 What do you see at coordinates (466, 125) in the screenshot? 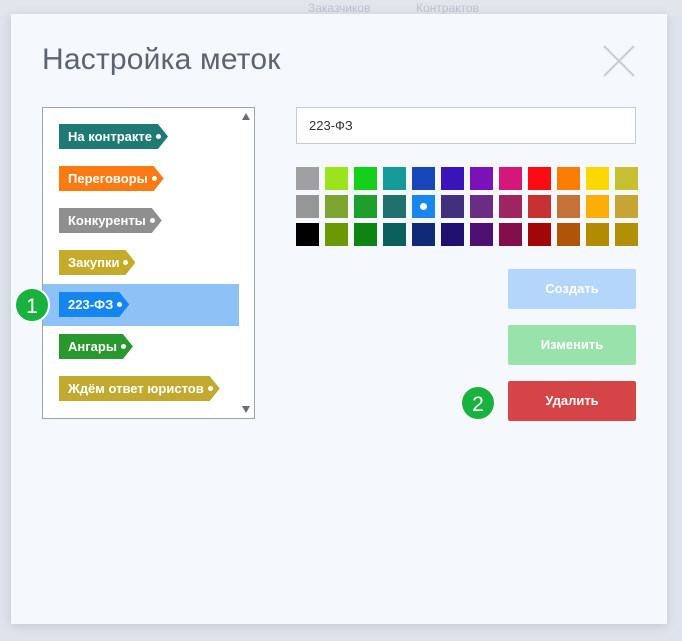
I see `tag-name-input` at bounding box center [466, 125].